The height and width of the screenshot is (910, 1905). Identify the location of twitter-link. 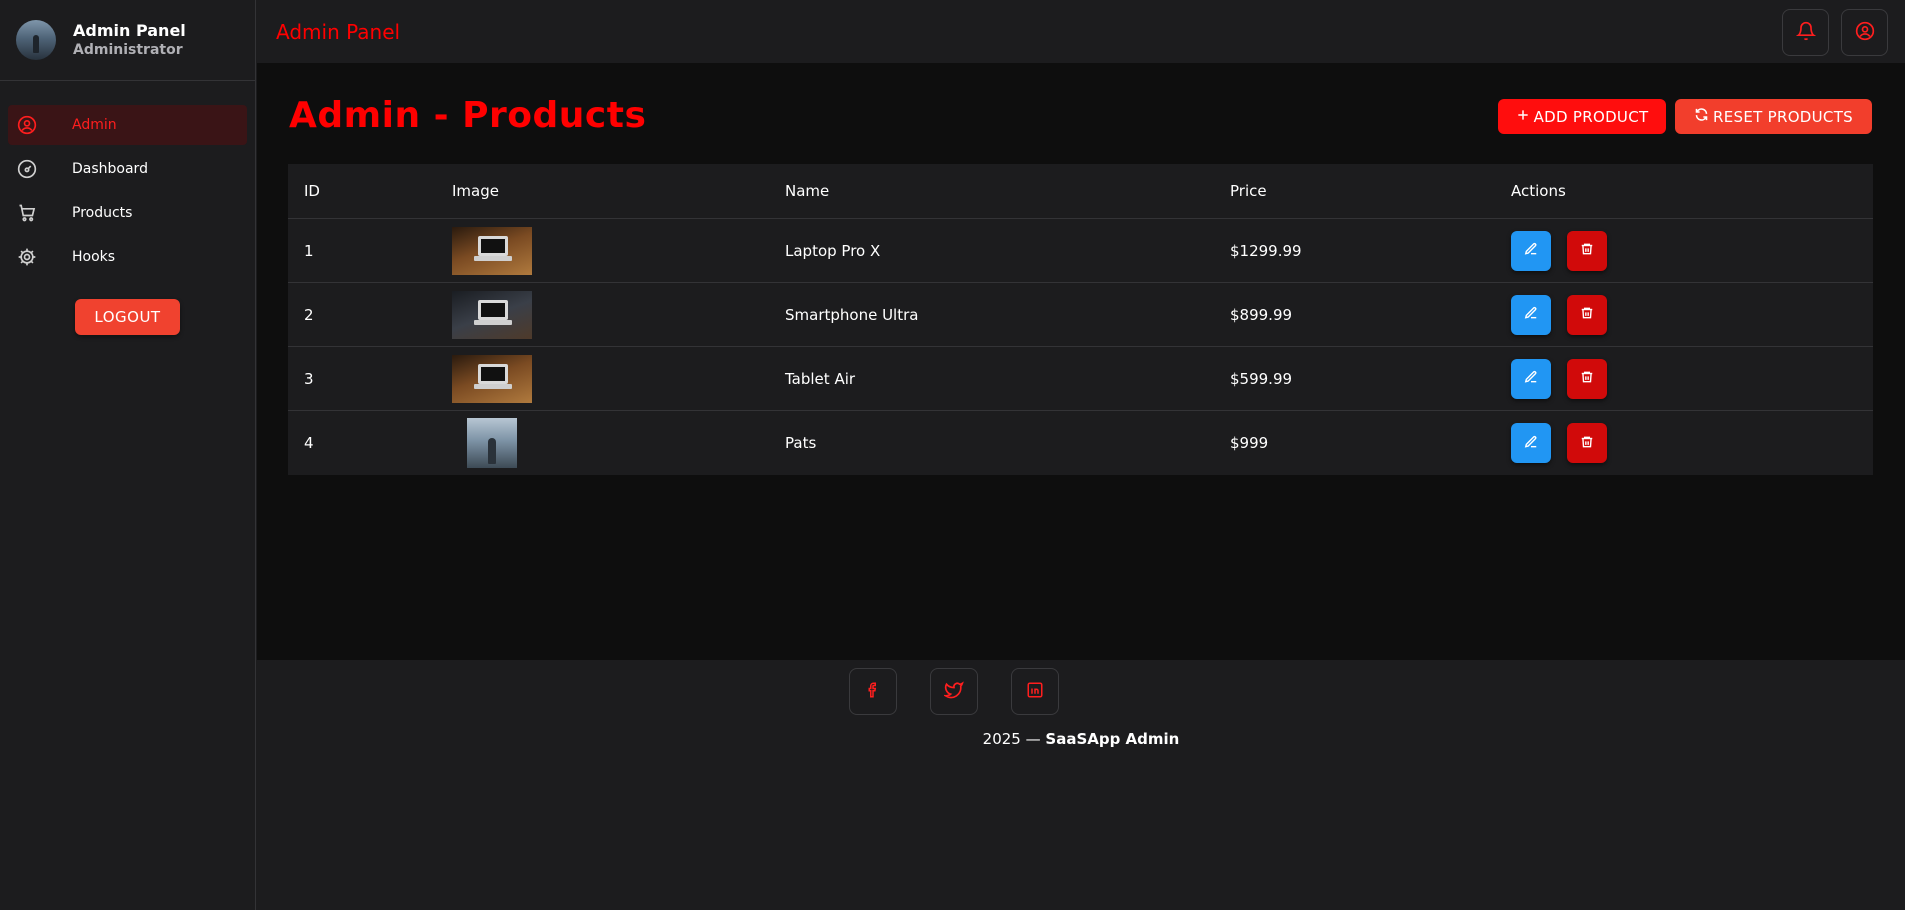
(954, 691).